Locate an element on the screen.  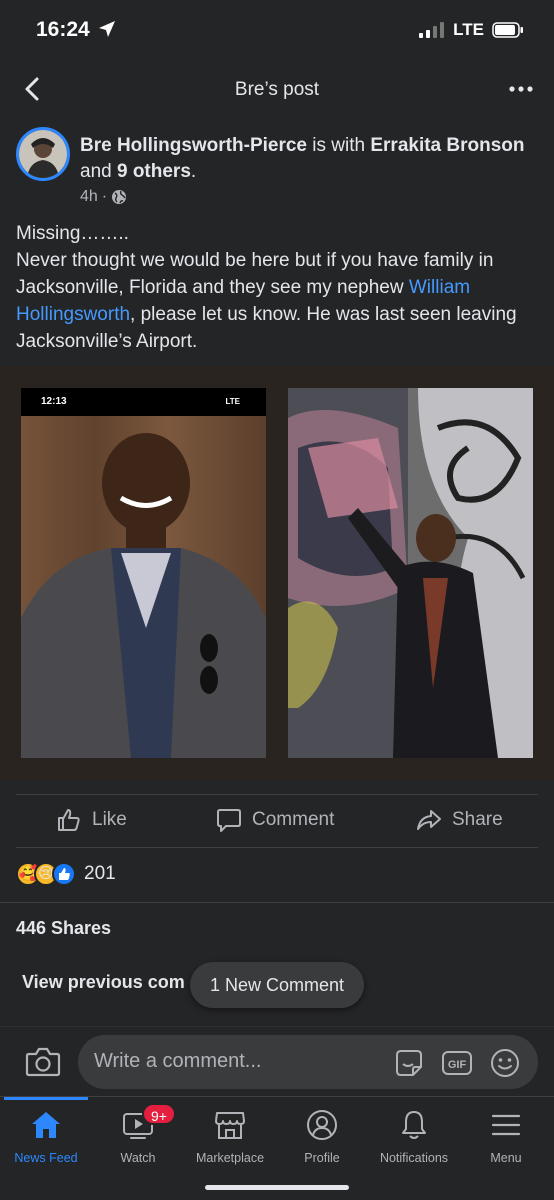
home-icon is located at coordinates (46, 1125).